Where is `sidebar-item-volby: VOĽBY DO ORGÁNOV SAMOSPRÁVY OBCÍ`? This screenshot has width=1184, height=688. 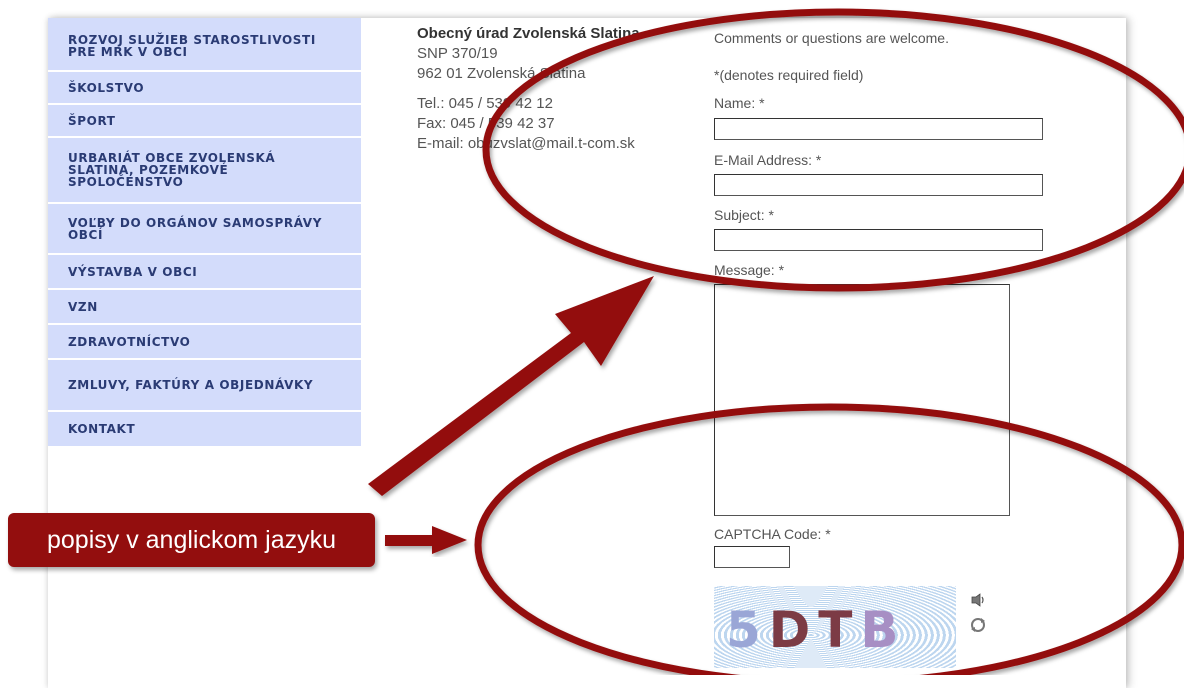 sidebar-item-volby: VOĽBY DO ORGÁNOV SAMOSPRÁVY OBCÍ is located at coordinates (204, 229).